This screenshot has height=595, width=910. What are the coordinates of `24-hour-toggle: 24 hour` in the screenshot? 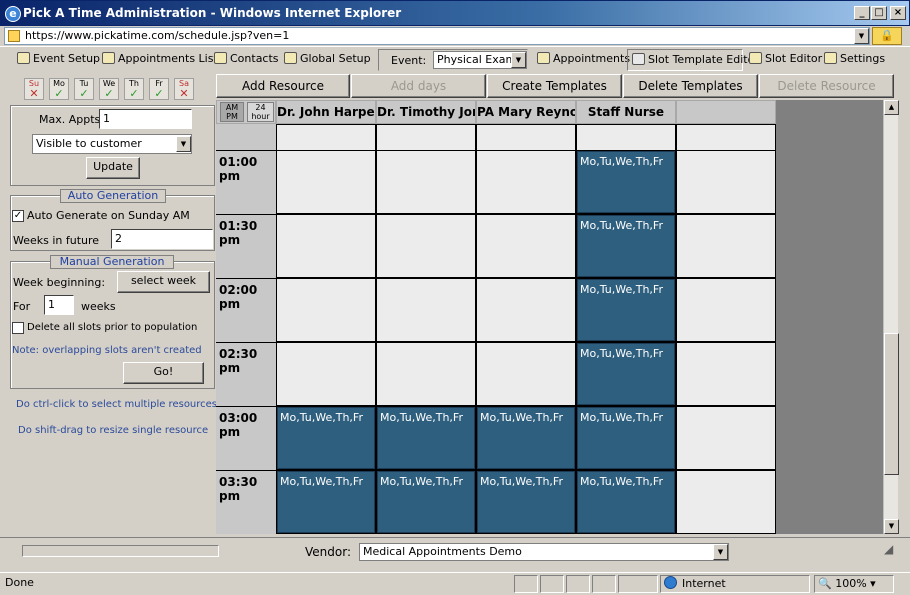 It's located at (260, 112).